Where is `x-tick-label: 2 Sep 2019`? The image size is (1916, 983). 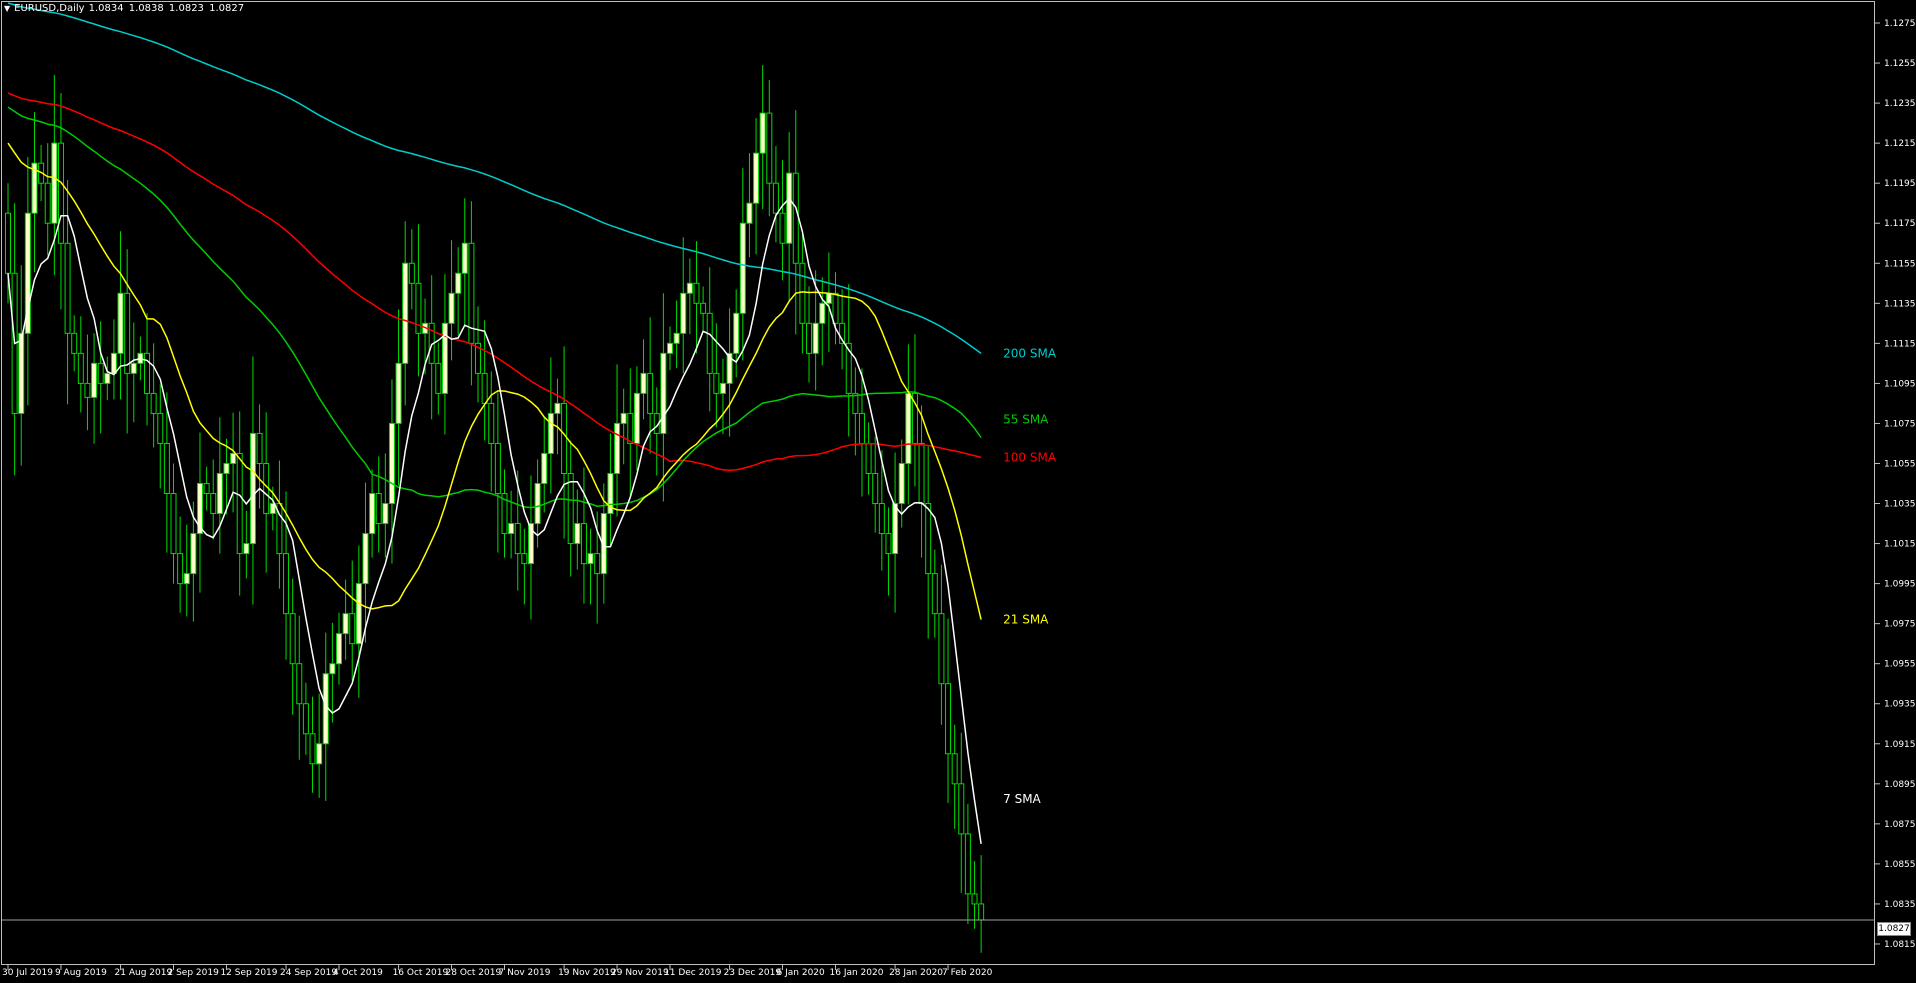
x-tick-label: 2 Sep 2019 is located at coordinates (194, 973).